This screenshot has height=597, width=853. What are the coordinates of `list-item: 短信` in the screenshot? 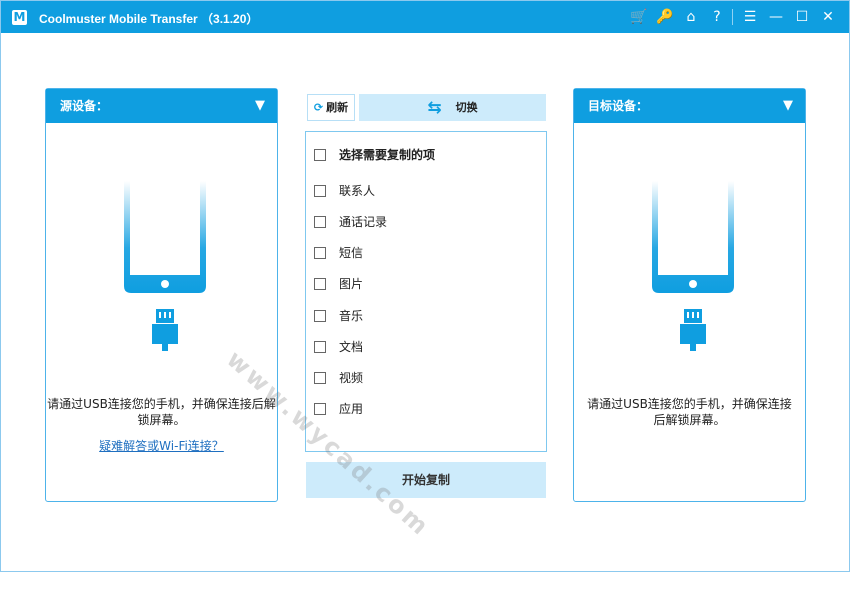 It's located at (338, 252).